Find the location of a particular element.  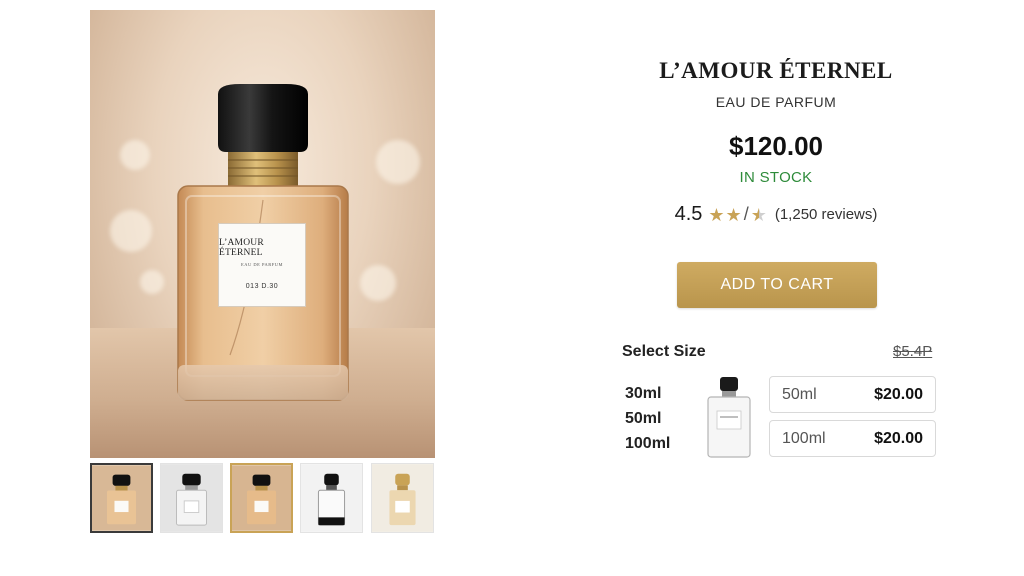

size-item: 100ml is located at coordinates (647, 443).